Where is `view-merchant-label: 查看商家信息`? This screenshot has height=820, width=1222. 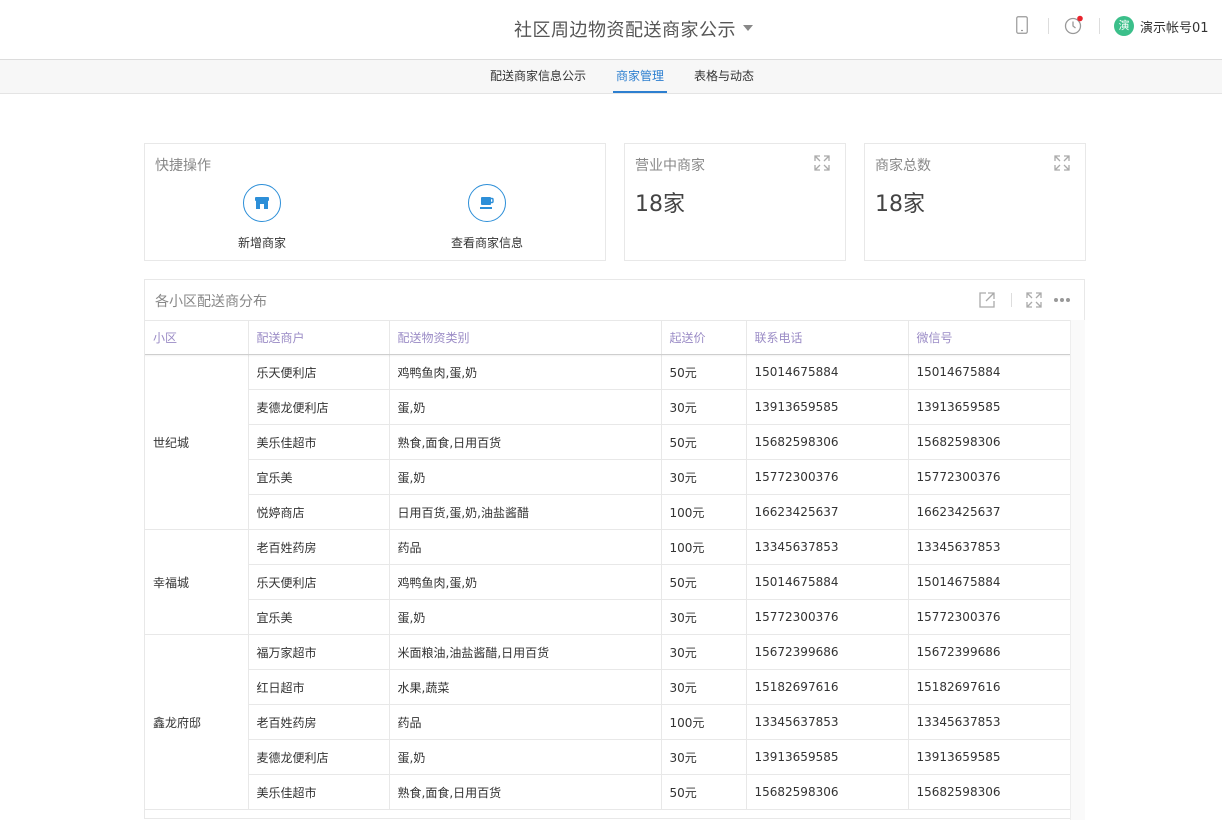 view-merchant-label: 查看商家信息 is located at coordinates (486, 243).